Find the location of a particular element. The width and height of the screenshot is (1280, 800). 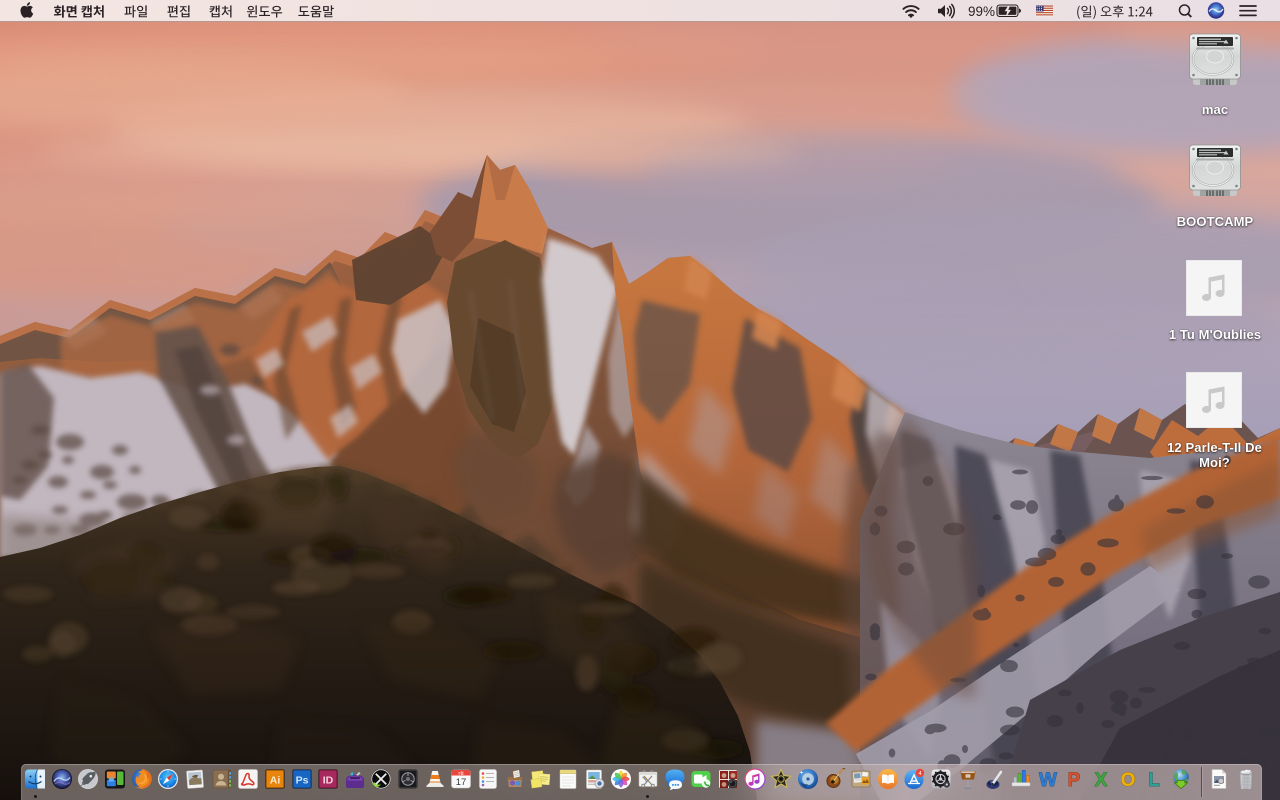

svg-text: P is located at coordinates (1074, 780).